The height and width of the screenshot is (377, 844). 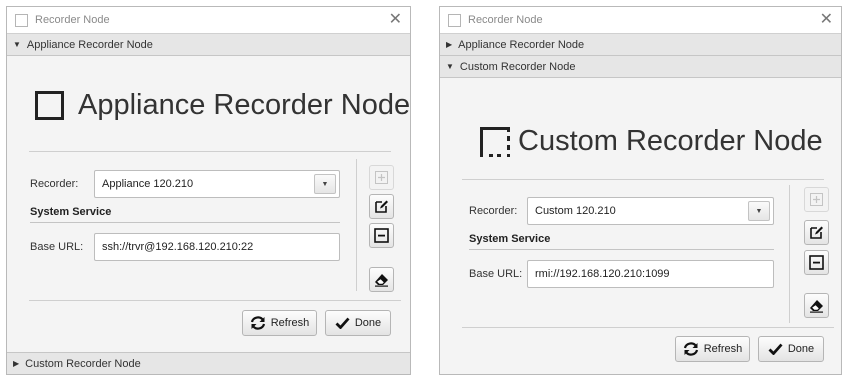 What do you see at coordinates (650, 211) in the screenshot?
I see `recorder-select: Custom 120.210 ▼` at bounding box center [650, 211].